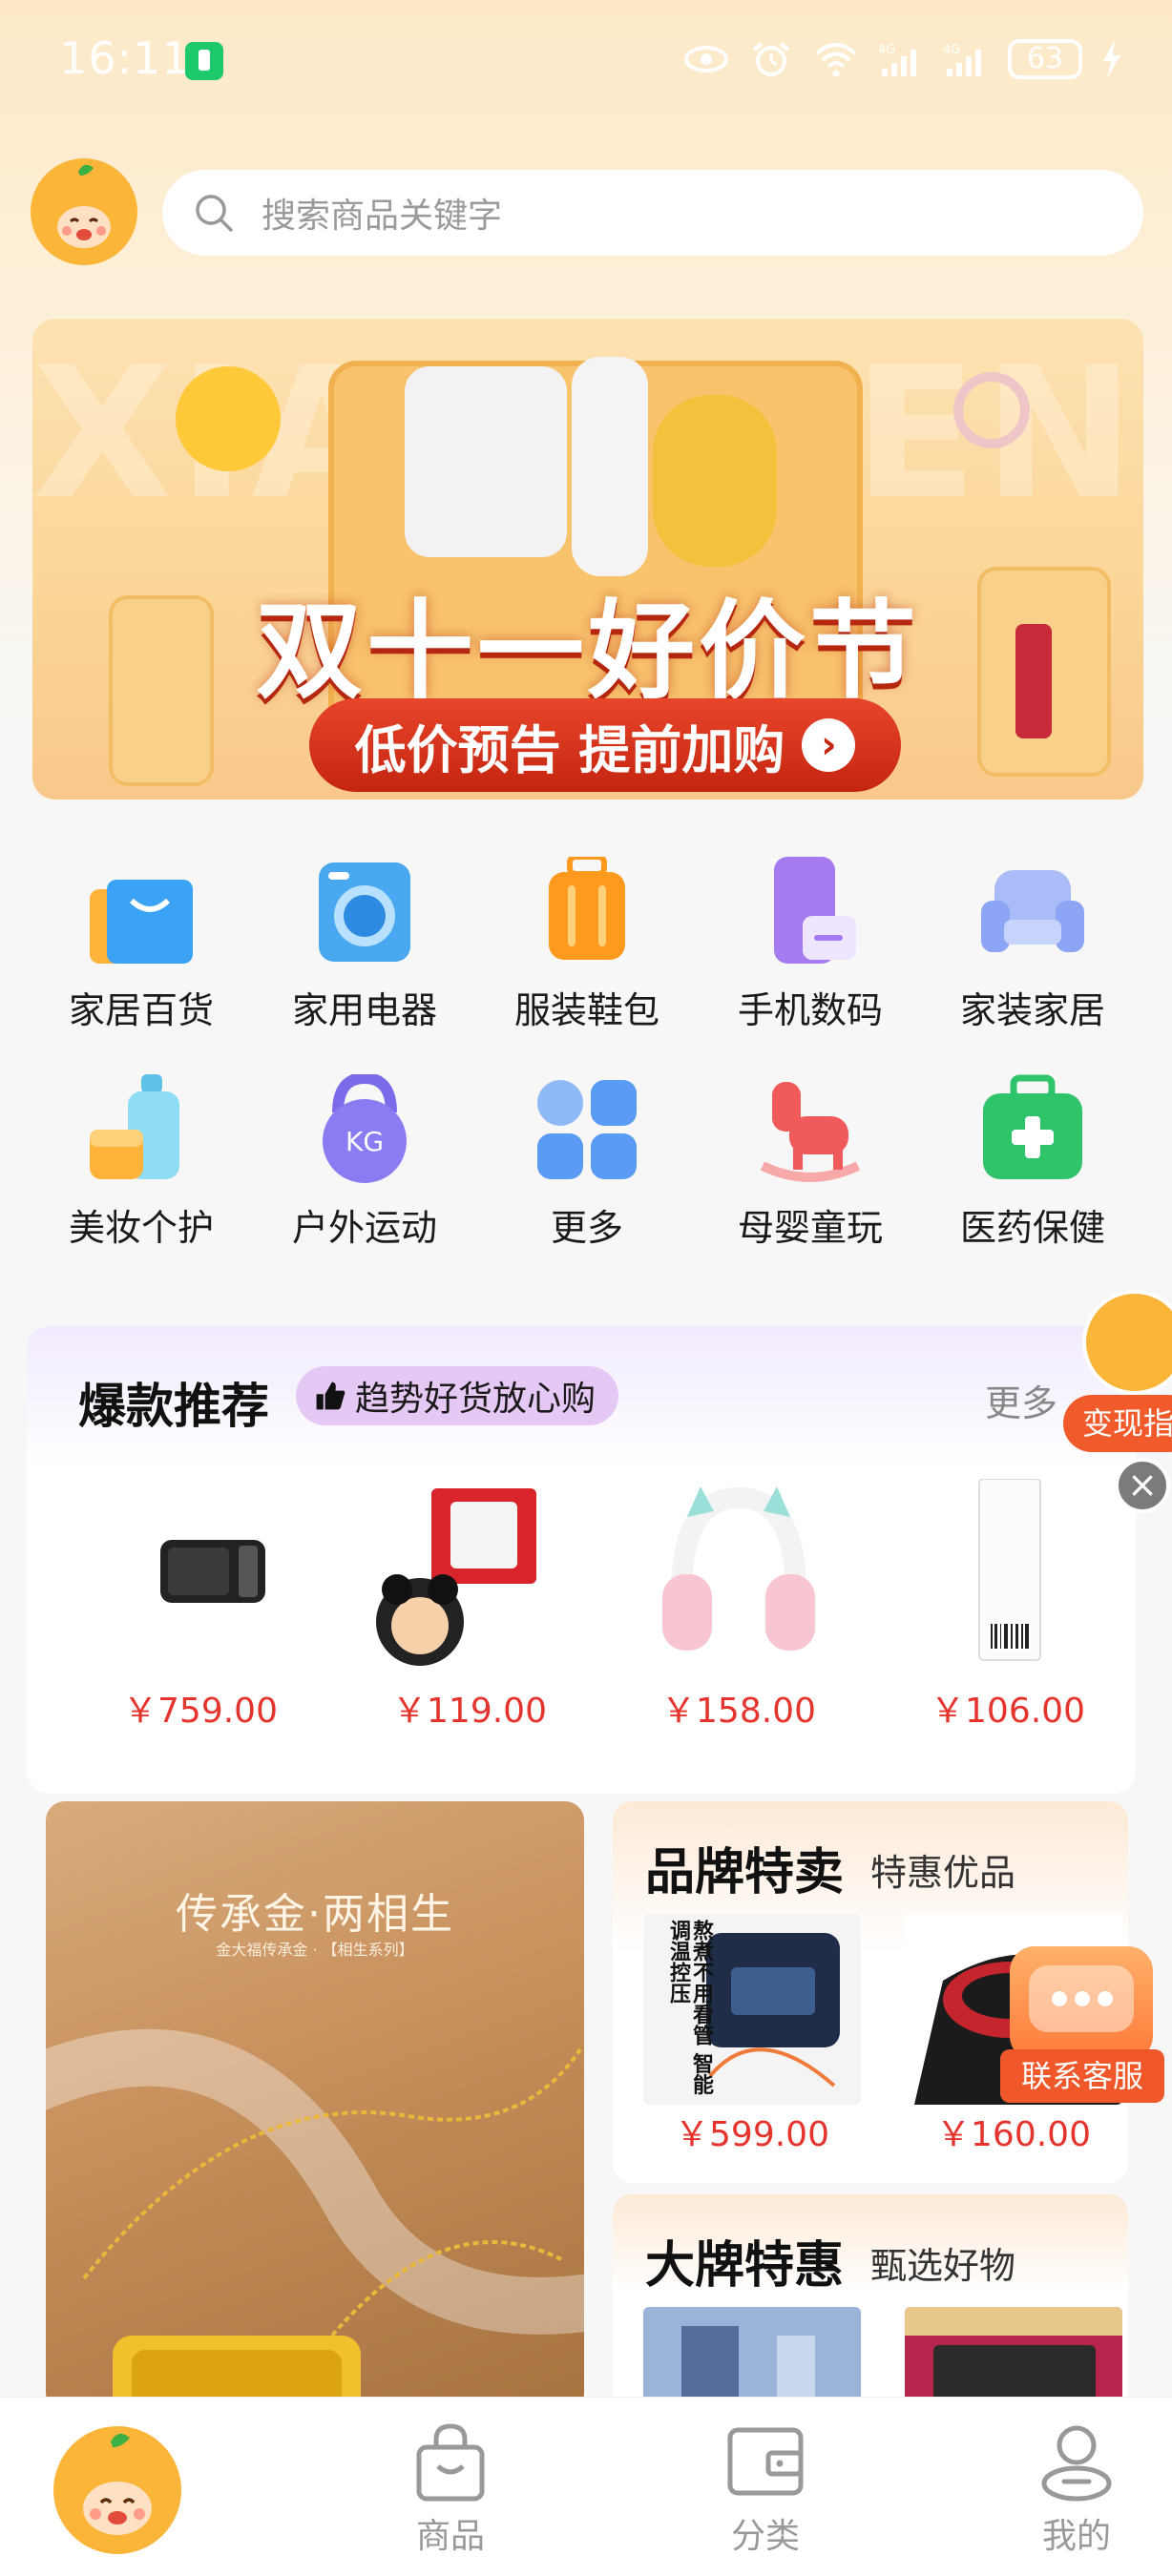 The image size is (1172, 2576). Describe the element at coordinates (1008, 1711) in the screenshot. I see `product-price: ￥106.00` at that location.